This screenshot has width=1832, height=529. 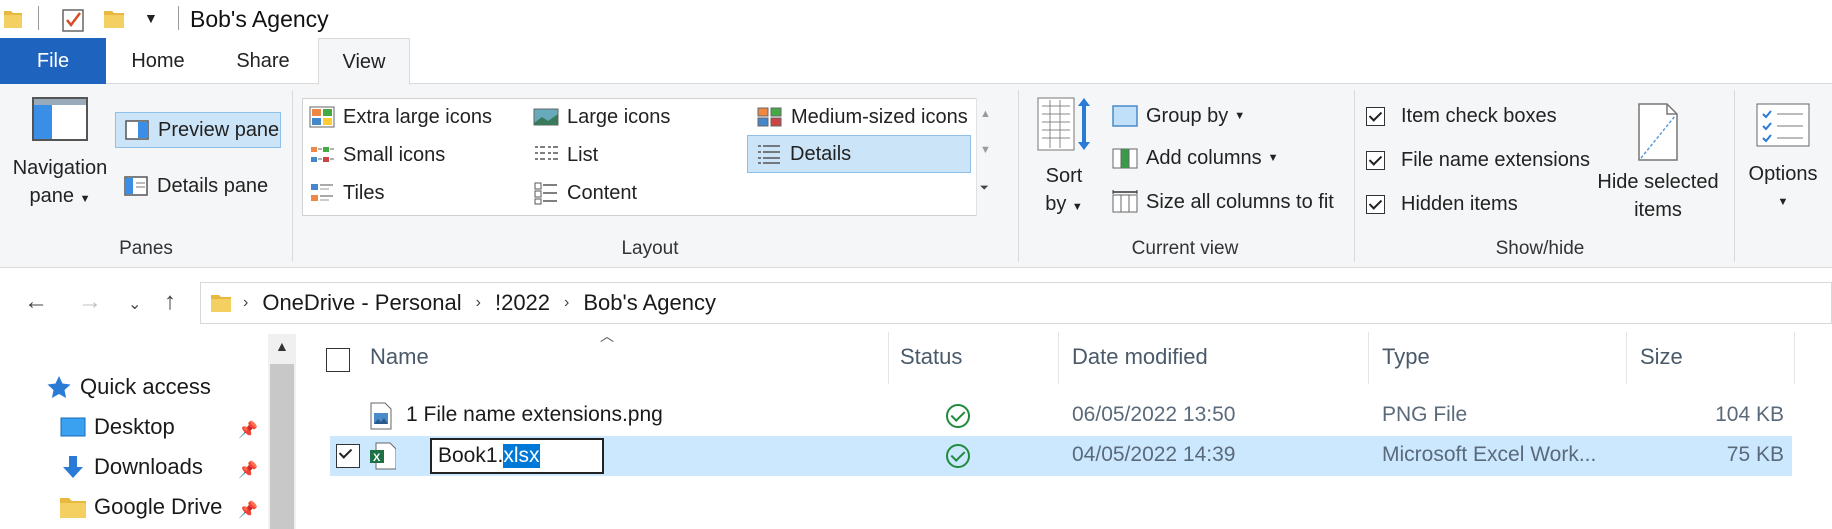 I want to click on layout-item-label: Details, so click(x=821, y=153).